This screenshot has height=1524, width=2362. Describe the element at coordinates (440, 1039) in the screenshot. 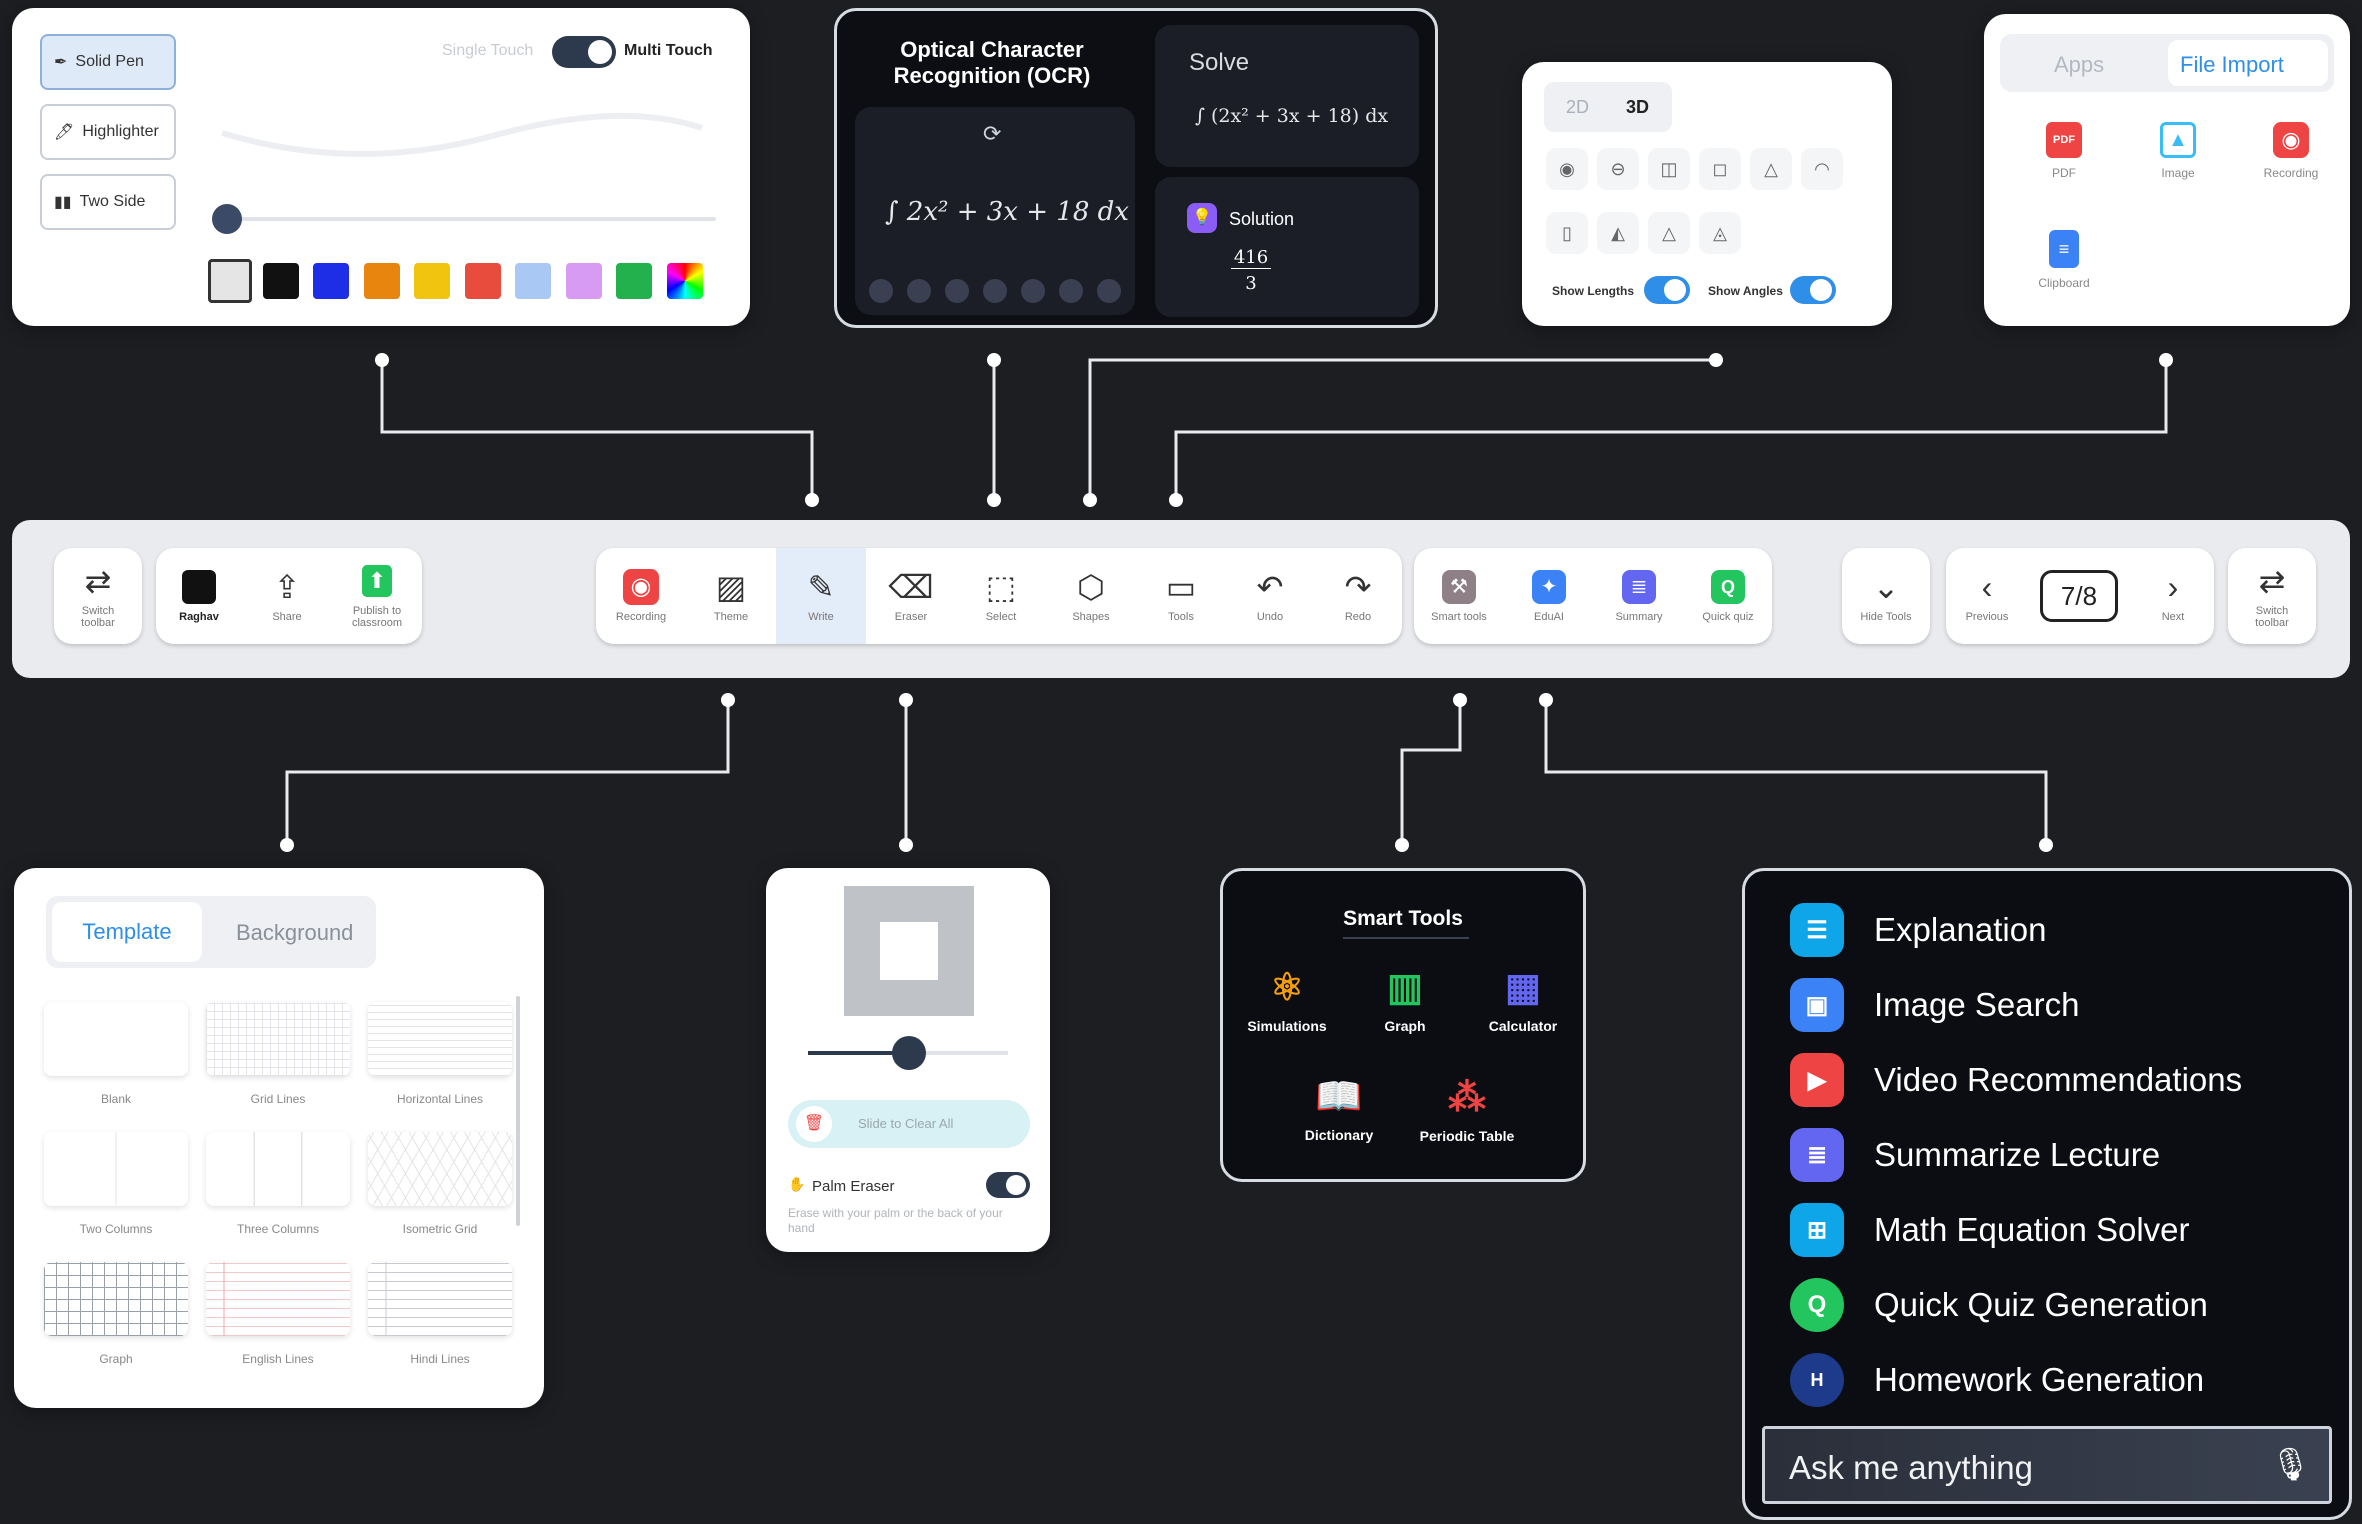

I see `template-hlines` at that location.